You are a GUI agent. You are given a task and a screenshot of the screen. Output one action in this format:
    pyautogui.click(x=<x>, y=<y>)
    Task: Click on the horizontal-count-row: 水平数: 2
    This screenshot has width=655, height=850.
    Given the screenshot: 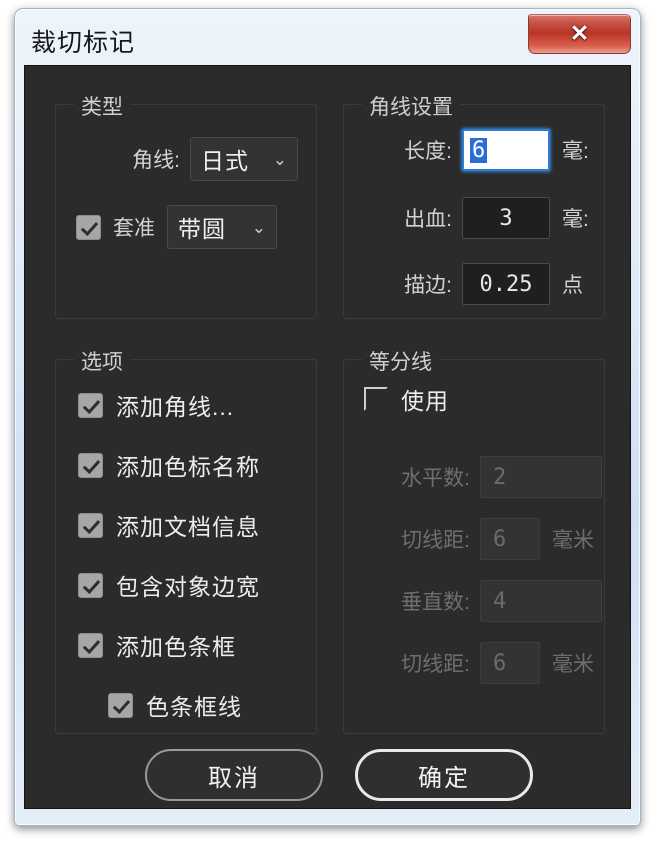 What is the action you would take?
    pyautogui.click(x=480, y=477)
    